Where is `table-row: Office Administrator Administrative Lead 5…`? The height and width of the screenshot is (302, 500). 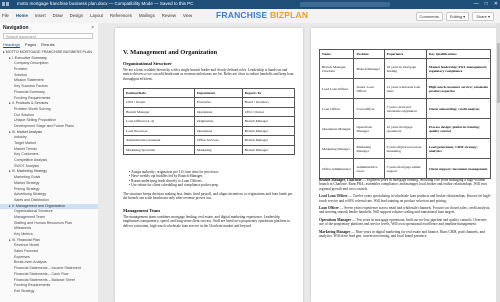 table-row: Office Administrator Administrative Lead 5… is located at coordinates (405, 168).